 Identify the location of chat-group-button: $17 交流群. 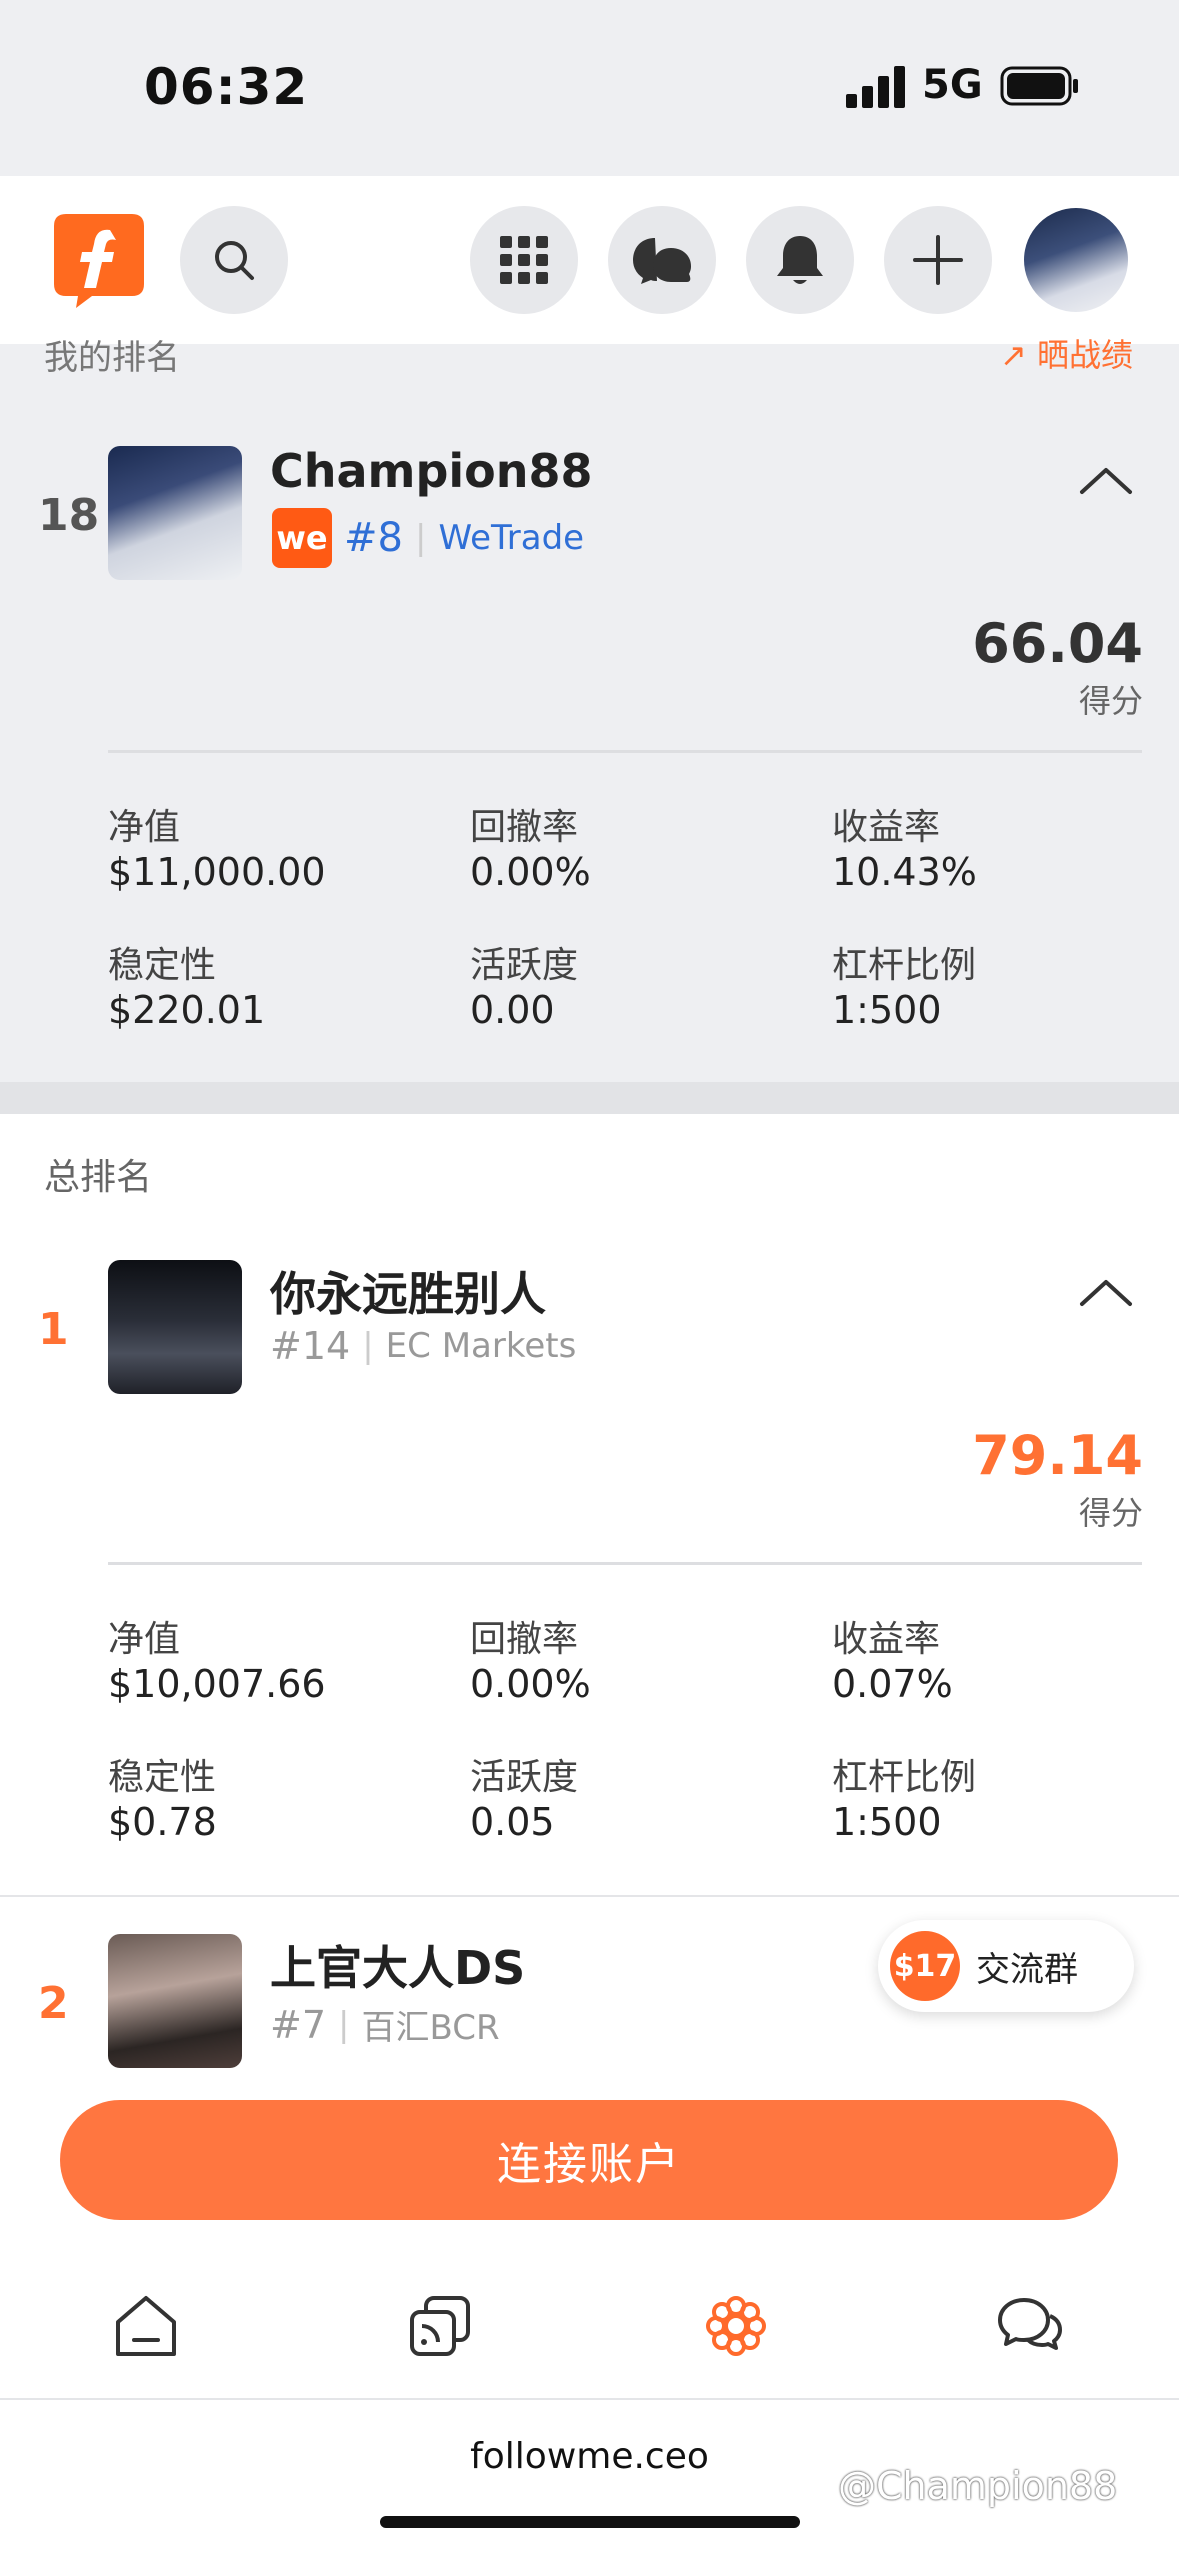
(1006, 1966).